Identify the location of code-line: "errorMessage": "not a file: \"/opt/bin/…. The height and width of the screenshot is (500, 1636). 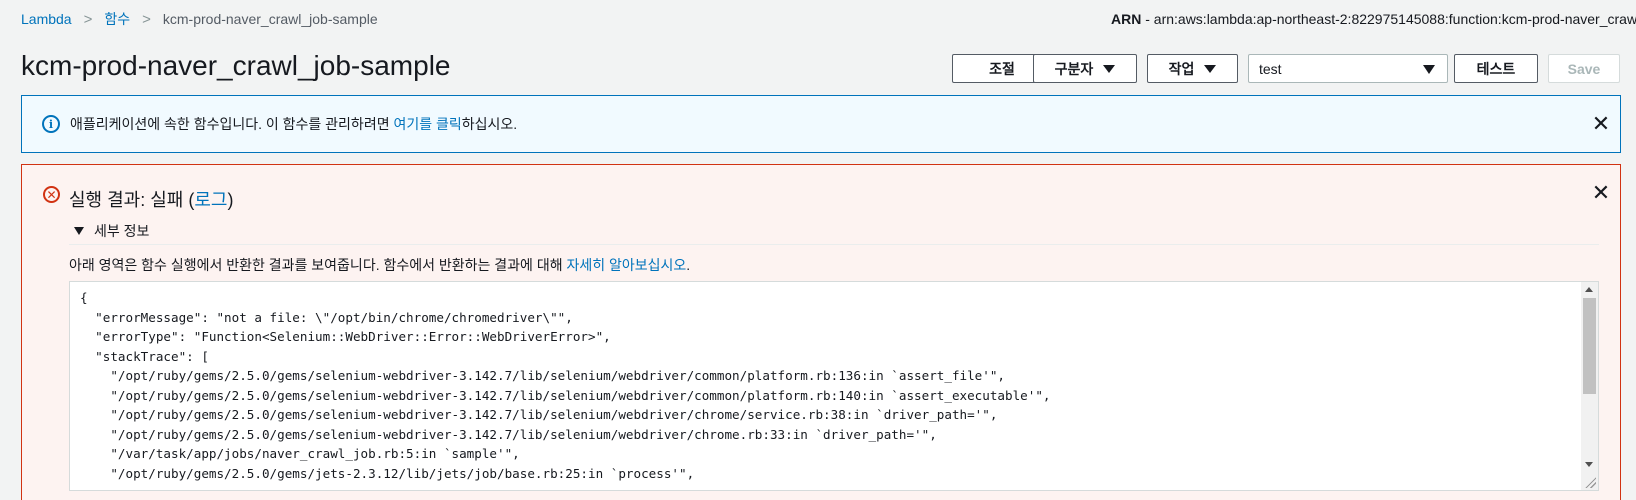
(326, 317).